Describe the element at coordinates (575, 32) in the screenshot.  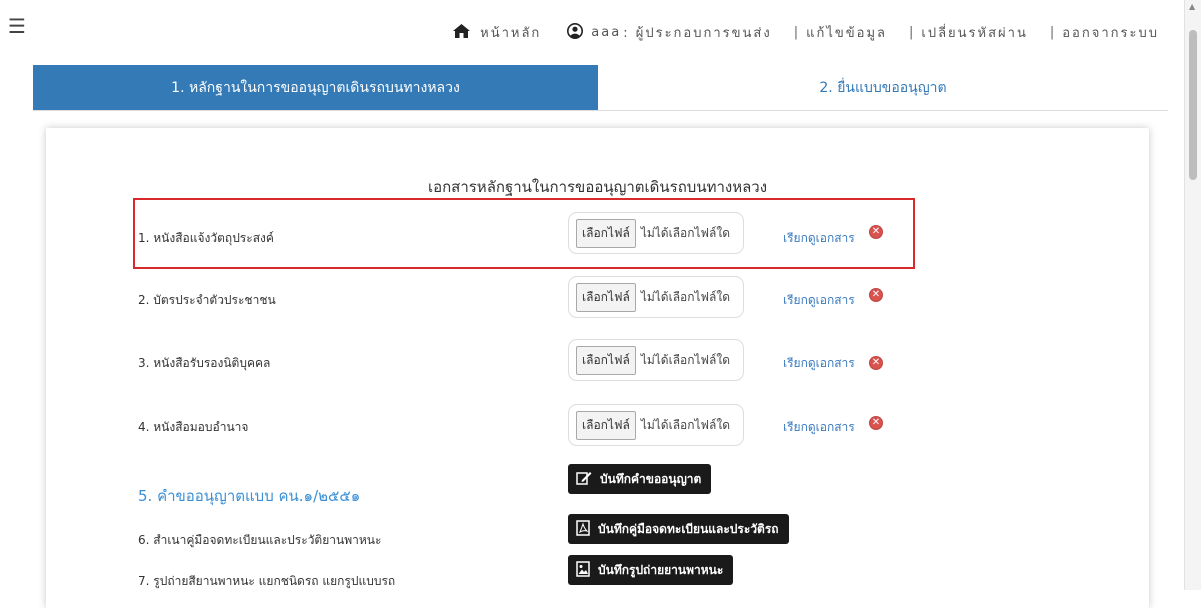
I see `user-circle-icon` at that location.